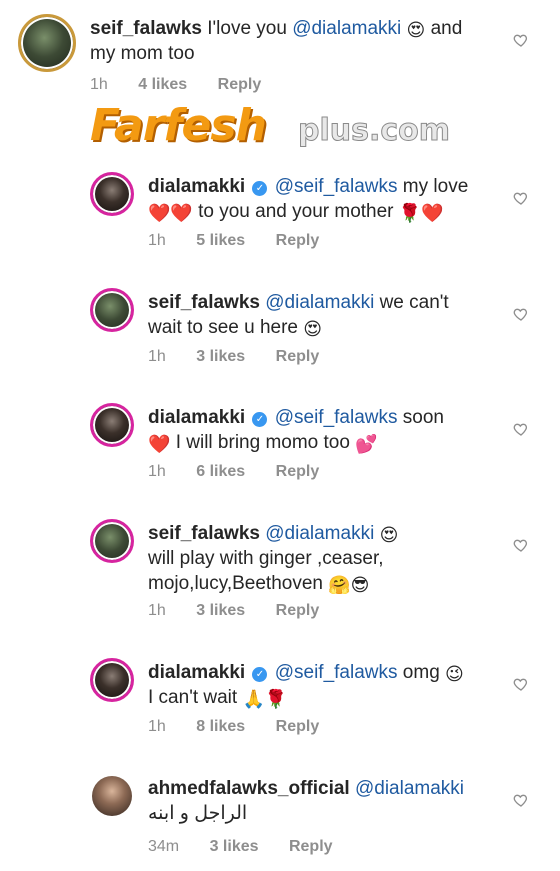 The image size is (560, 871). Describe the element at coordinates (198, 813) in the screenshot. I see `comment-body: الراجل و ابنه` at that location.